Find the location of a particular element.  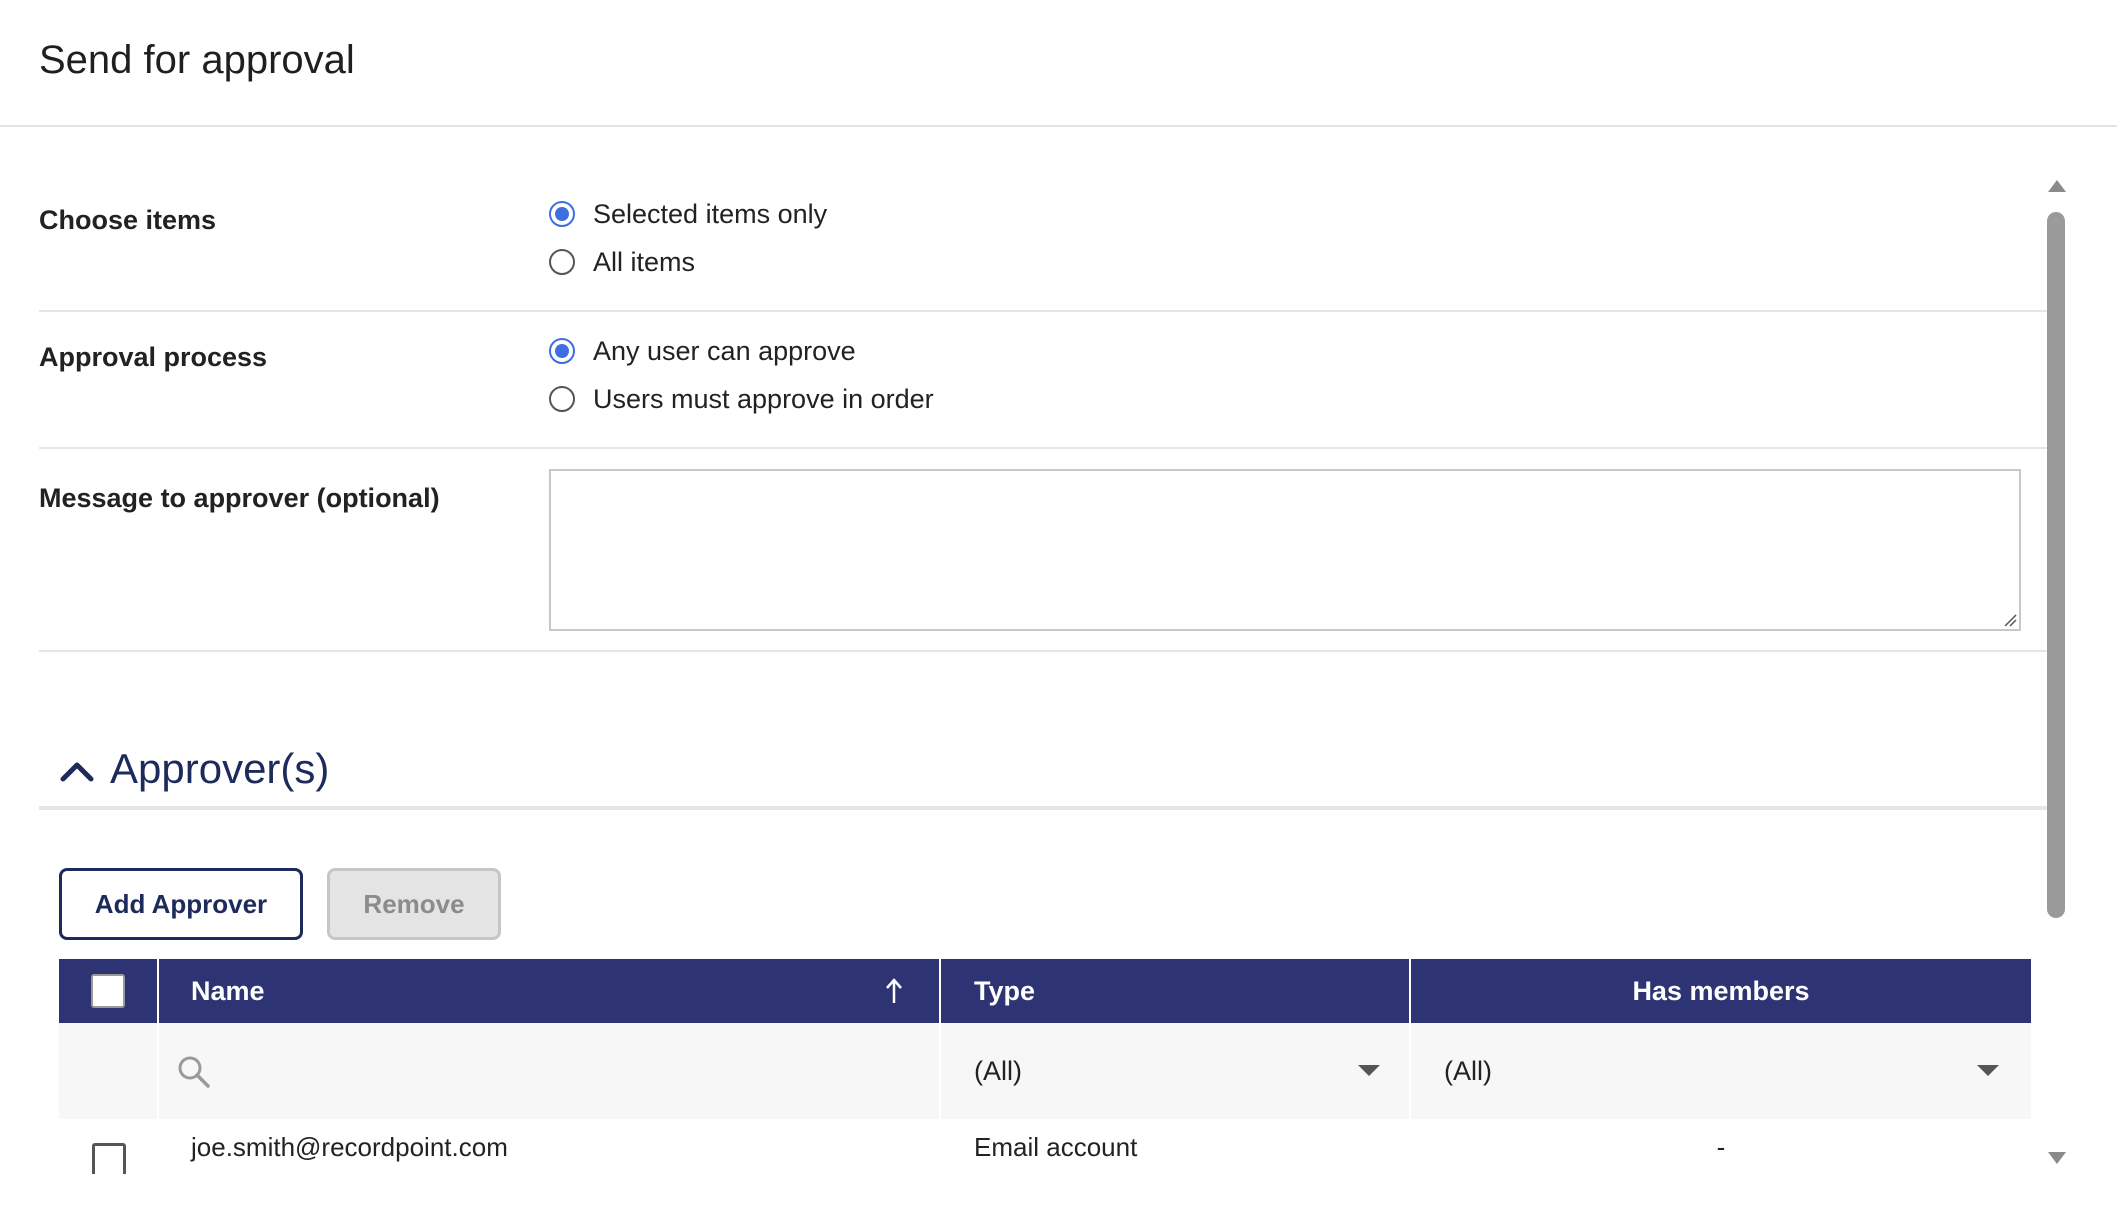

type-filter-value: (All) is located at coordinates (998, 1070).